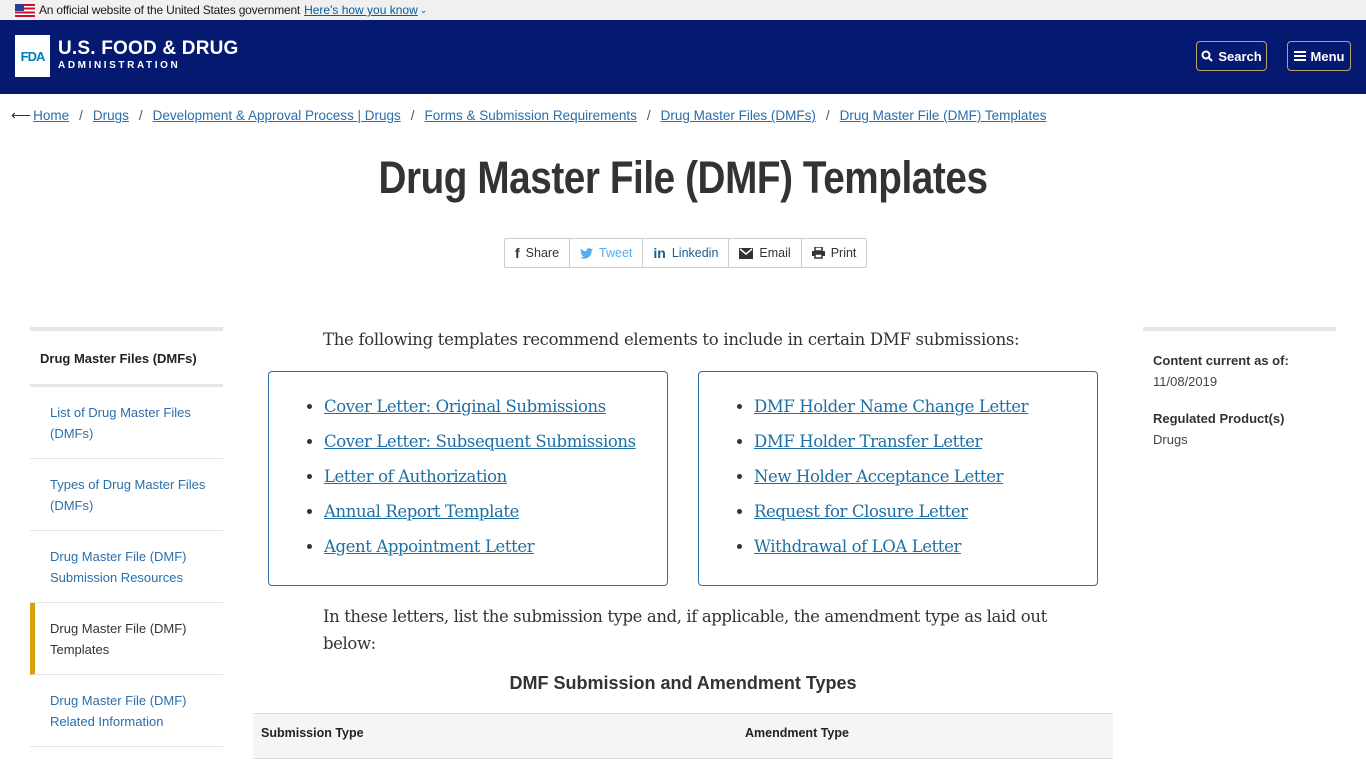  What do you see at coordinates (1221, 360) in the screenshot?
I see `content-current-label: Content current as of:` at bounding box center [1221, 360].